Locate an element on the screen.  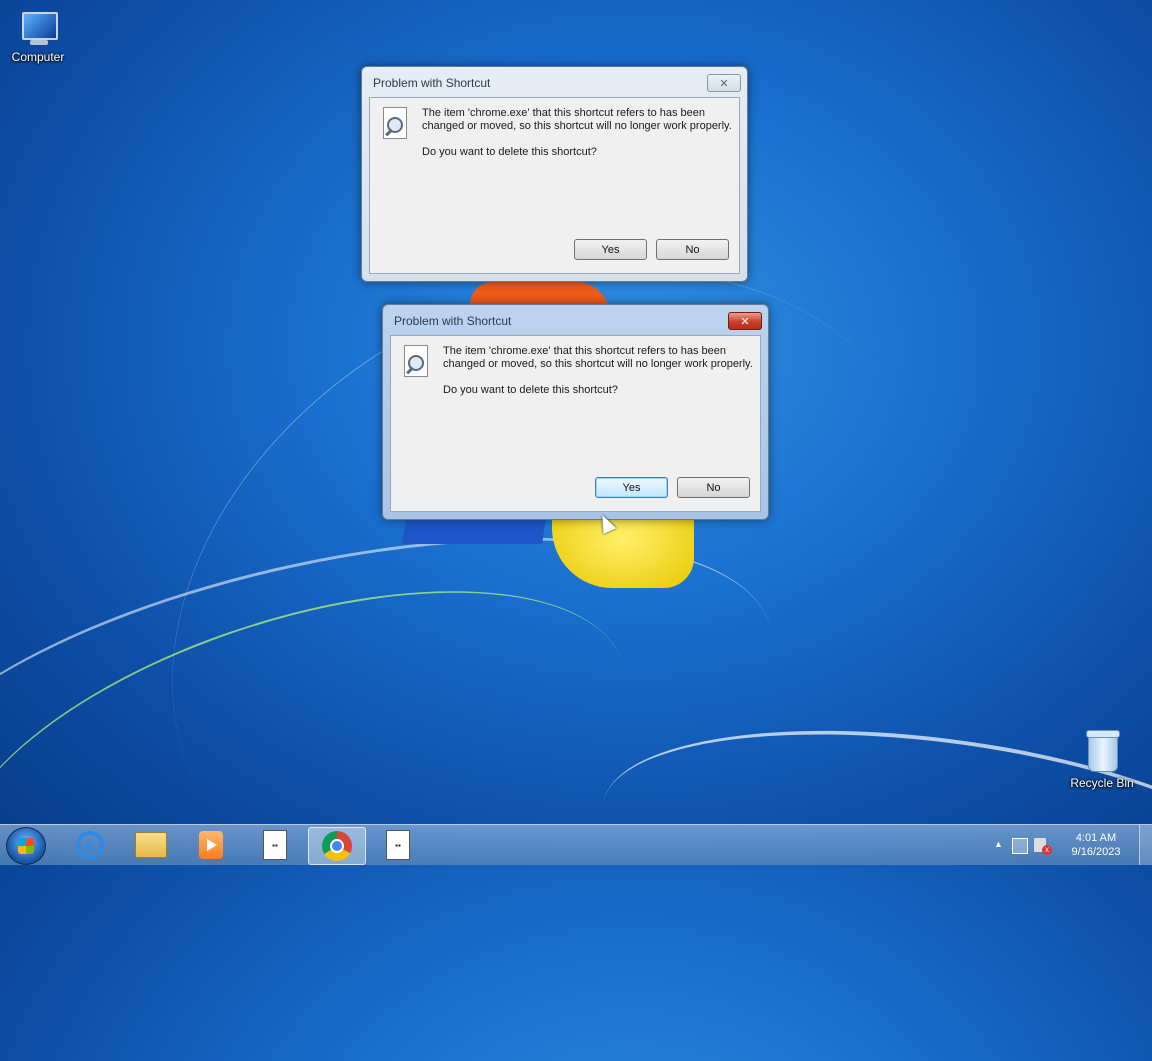
start-button is located at coordinates (26, 846).